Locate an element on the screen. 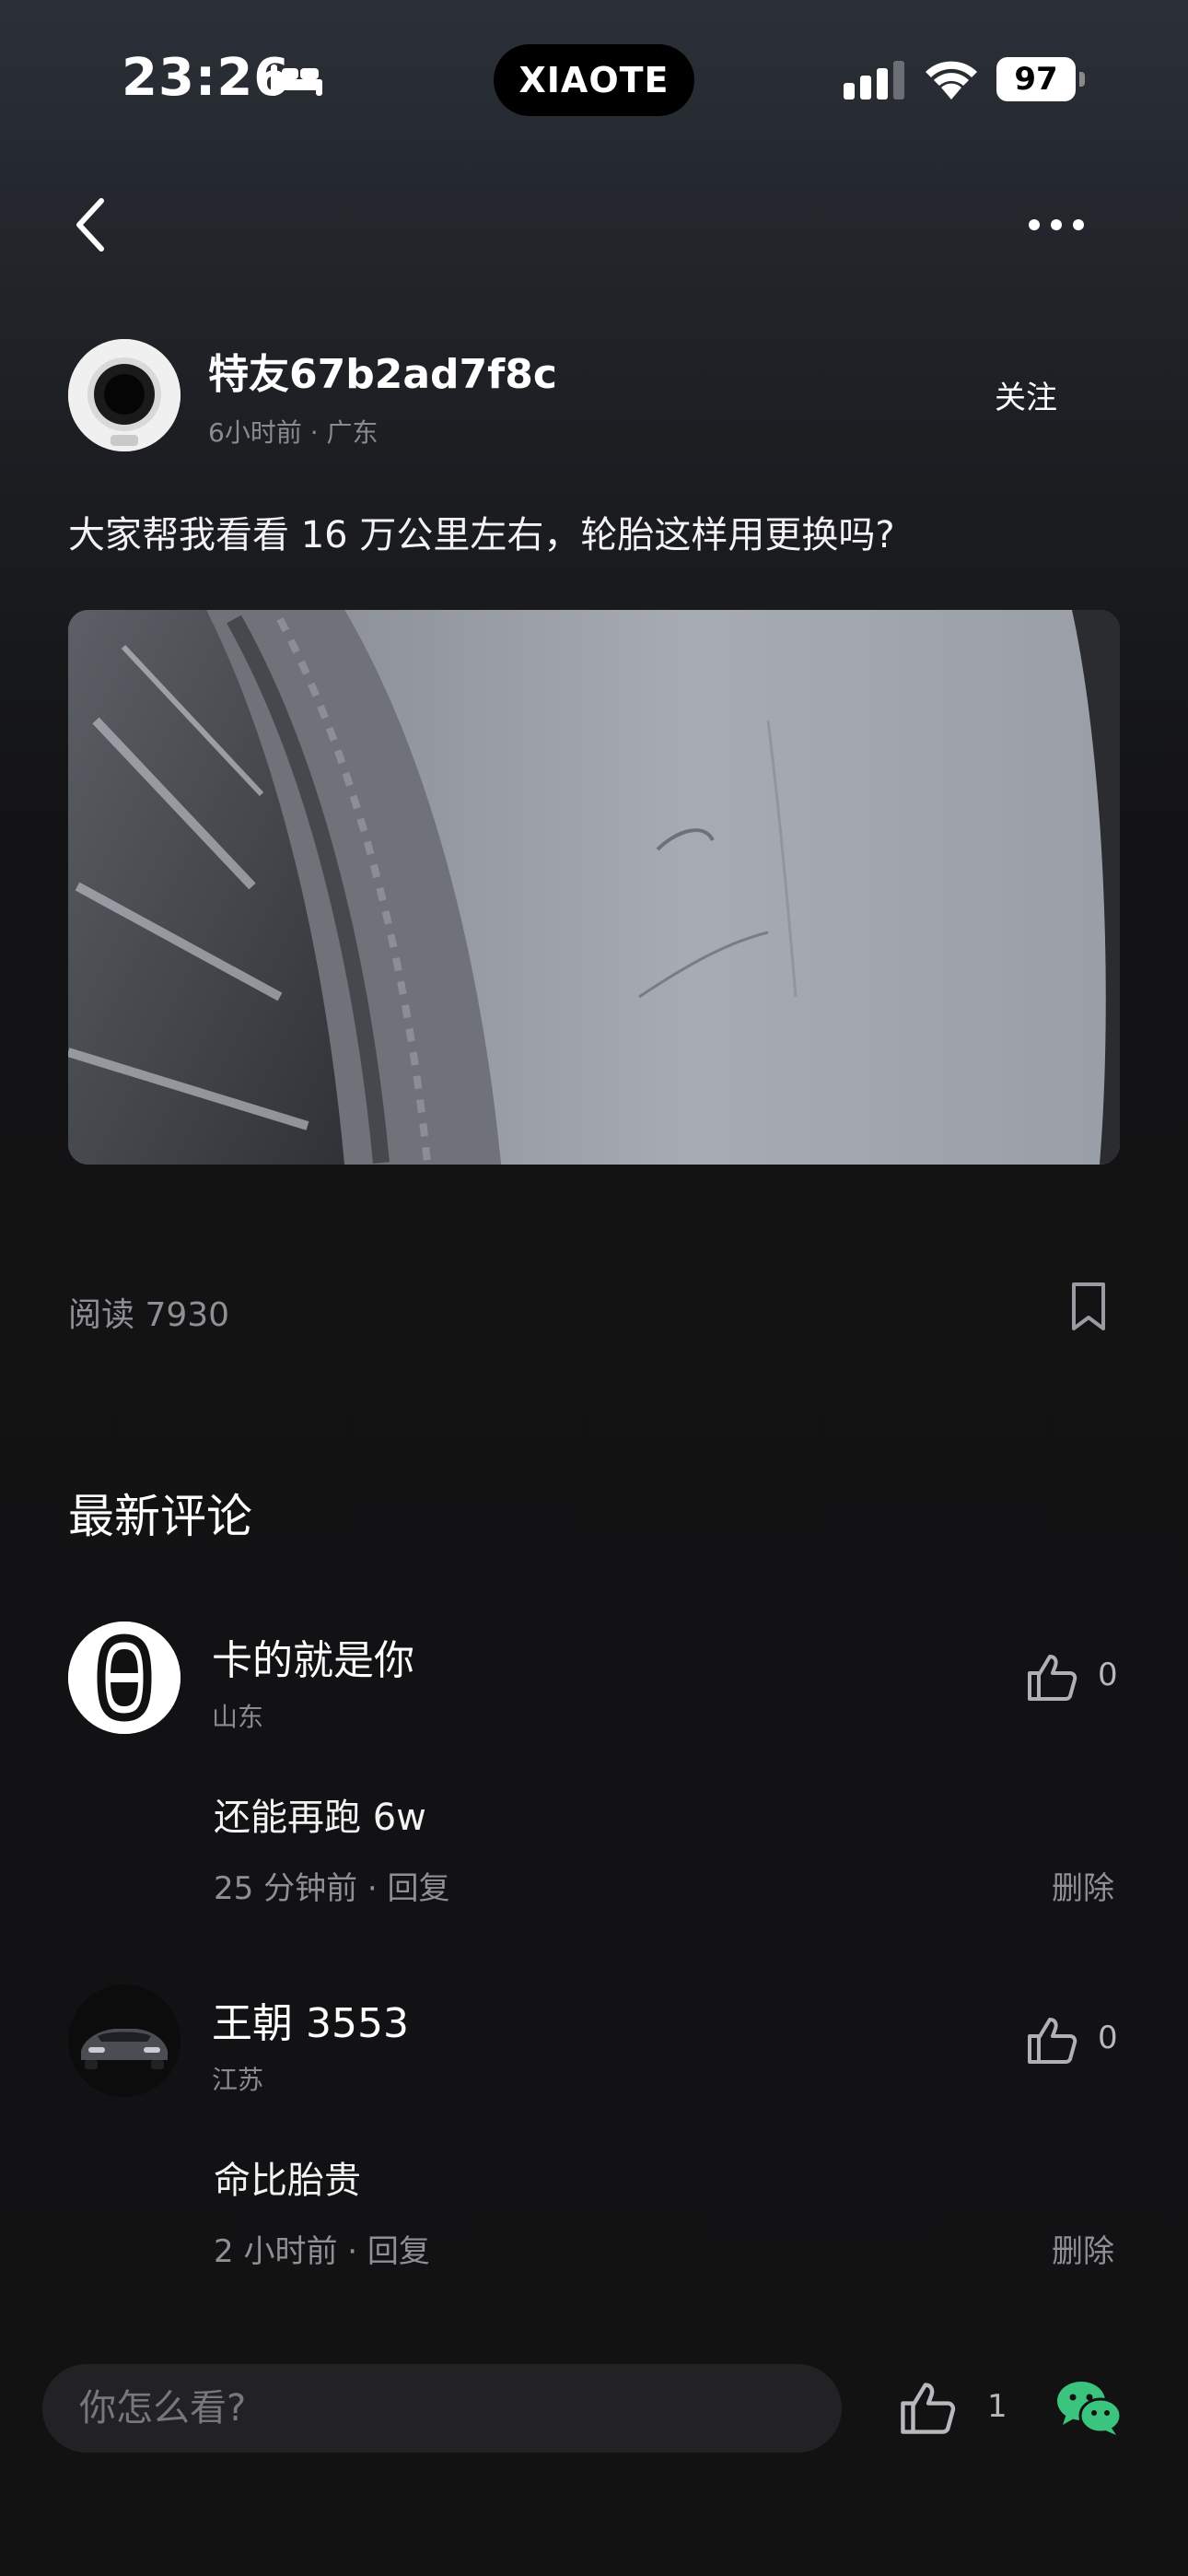  cellular-signal-icon is located at coordinates (874, 80).